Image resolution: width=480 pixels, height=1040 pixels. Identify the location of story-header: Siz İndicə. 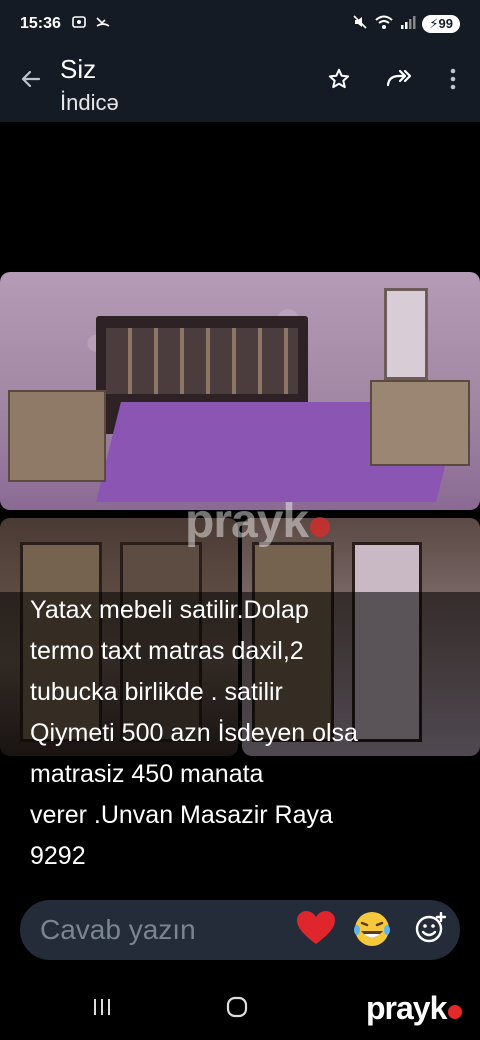
(240, 85).